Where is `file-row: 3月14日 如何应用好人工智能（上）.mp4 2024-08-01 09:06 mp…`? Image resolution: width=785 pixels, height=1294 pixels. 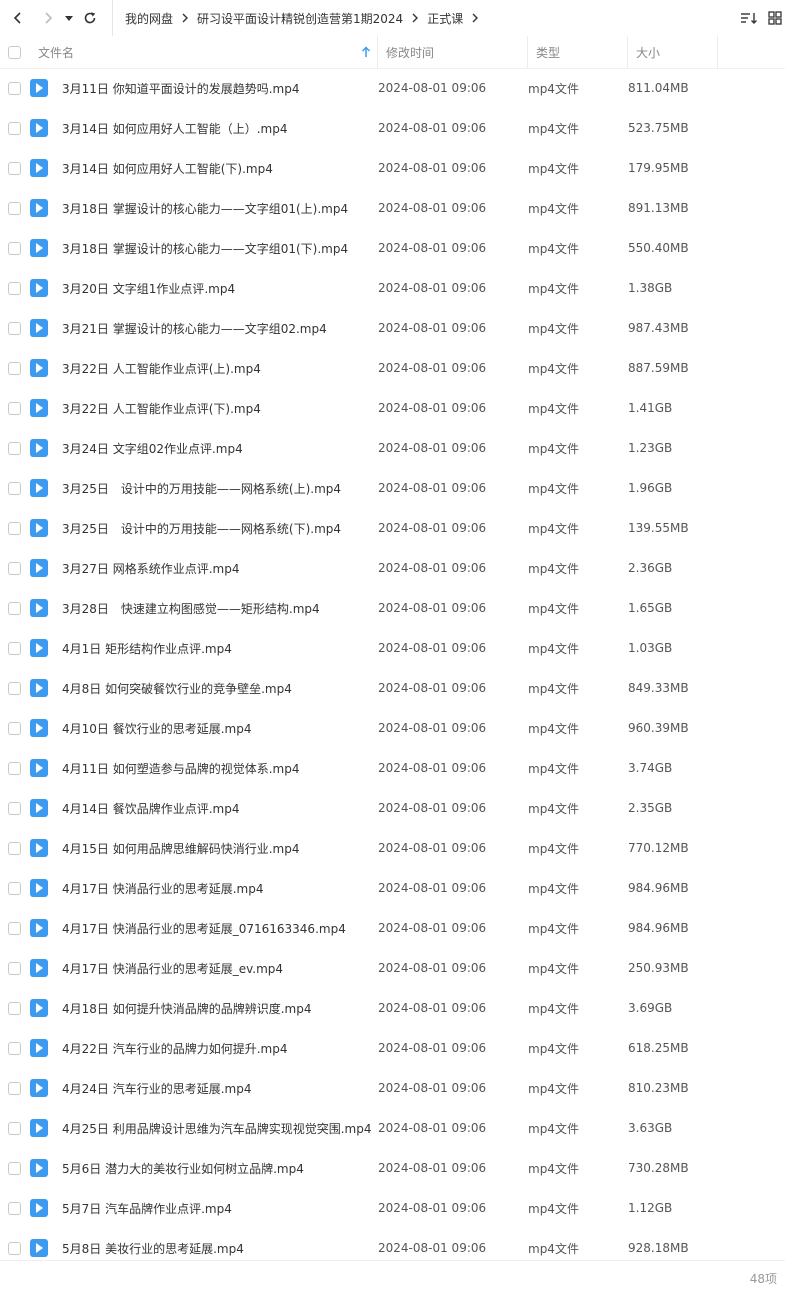
file-row: 3月14日 如何应用好人工智能（上）.mp4 2024-08-01 09:06 mp… is located at coordinates (392, 128).